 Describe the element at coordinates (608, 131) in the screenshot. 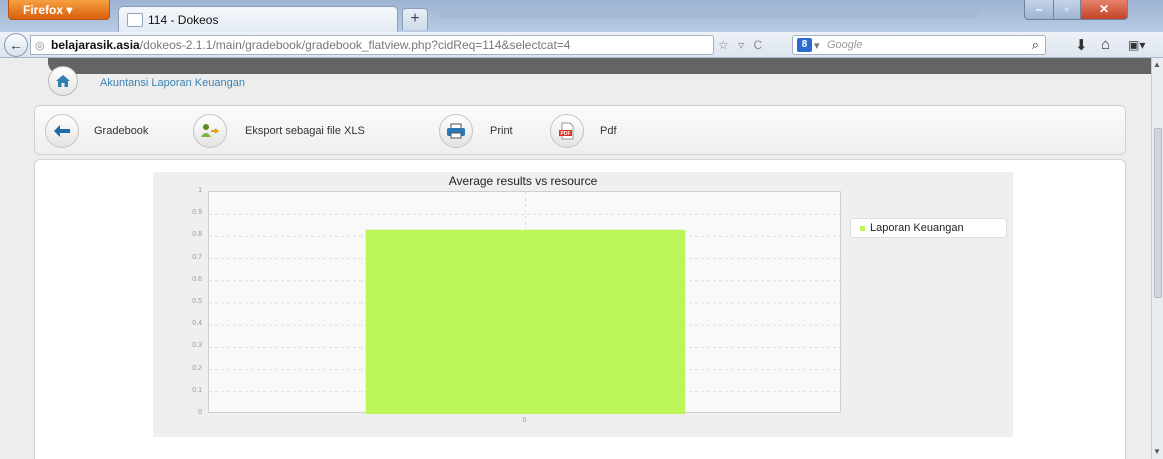

I see `pdf-label: Pdf` at that location.